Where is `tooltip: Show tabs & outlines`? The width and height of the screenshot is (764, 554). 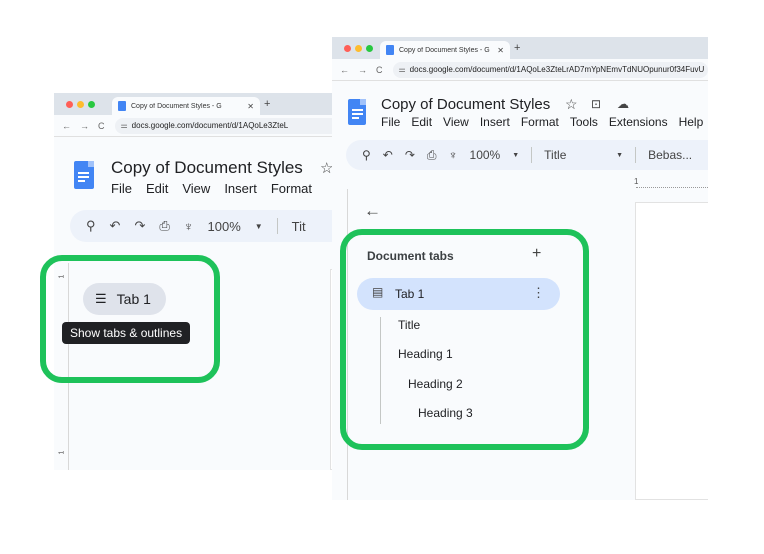 tooltip: Show tabs & outlines is located at coordinates (126, 333).